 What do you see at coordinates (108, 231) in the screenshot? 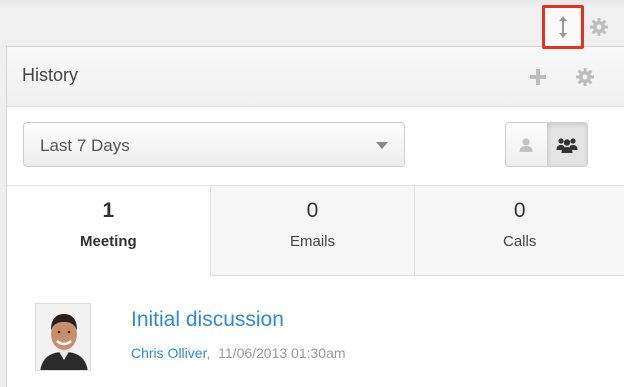
I see `tab-meetings: 1 Meeting` at bounding box center [108, 231].